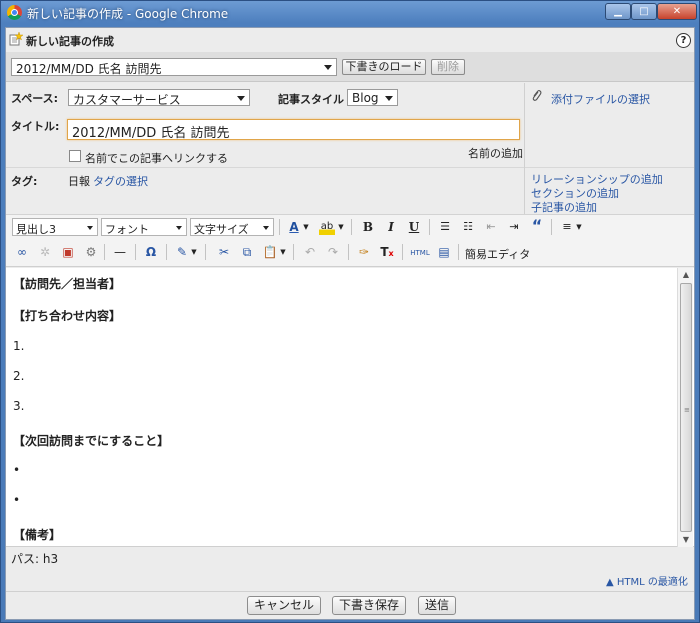  What do you see at coordinates (437, 605) in the screenshot?
I see `submit-button: 送信` at bounding box center [437, 605].